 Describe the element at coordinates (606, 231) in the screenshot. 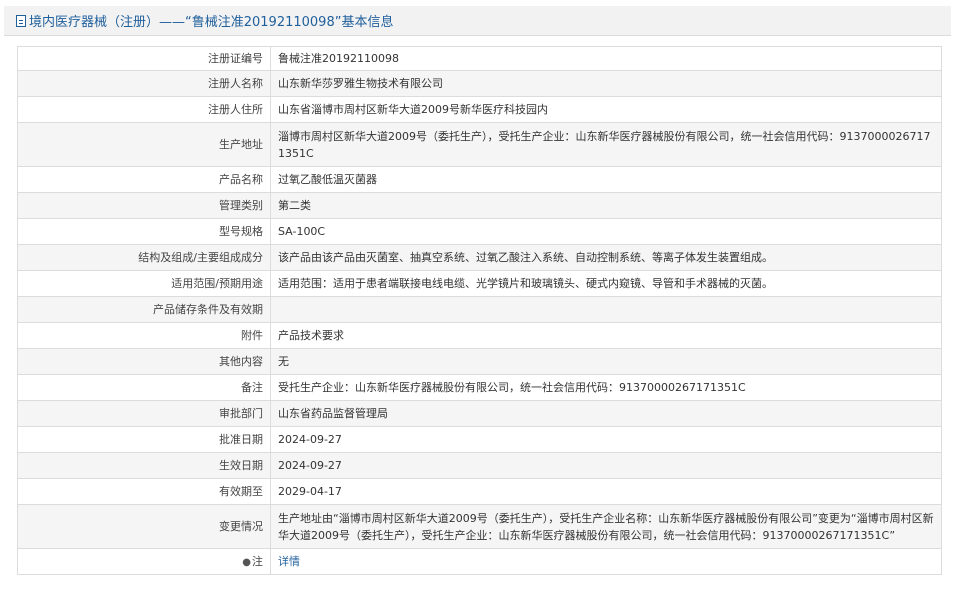

I see `field-value: SA-100C` at that location.